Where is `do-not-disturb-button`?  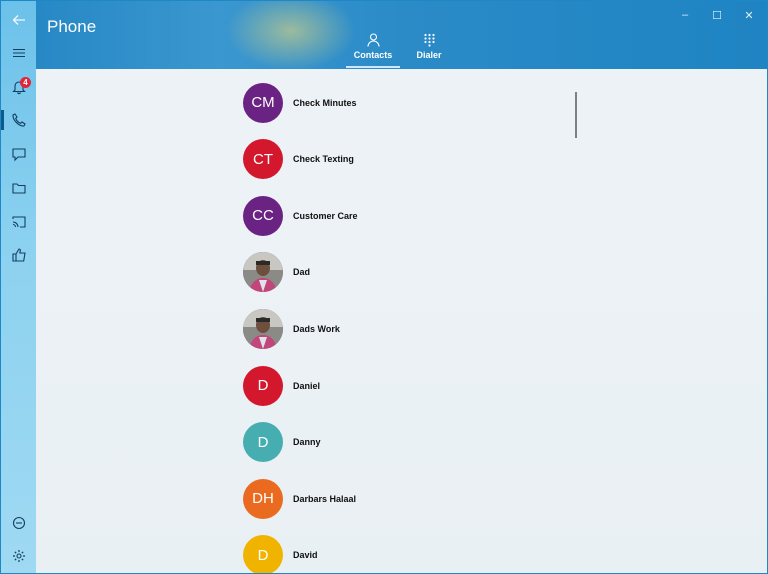
do-not-disturb-button is located at coordinates (18, 523).